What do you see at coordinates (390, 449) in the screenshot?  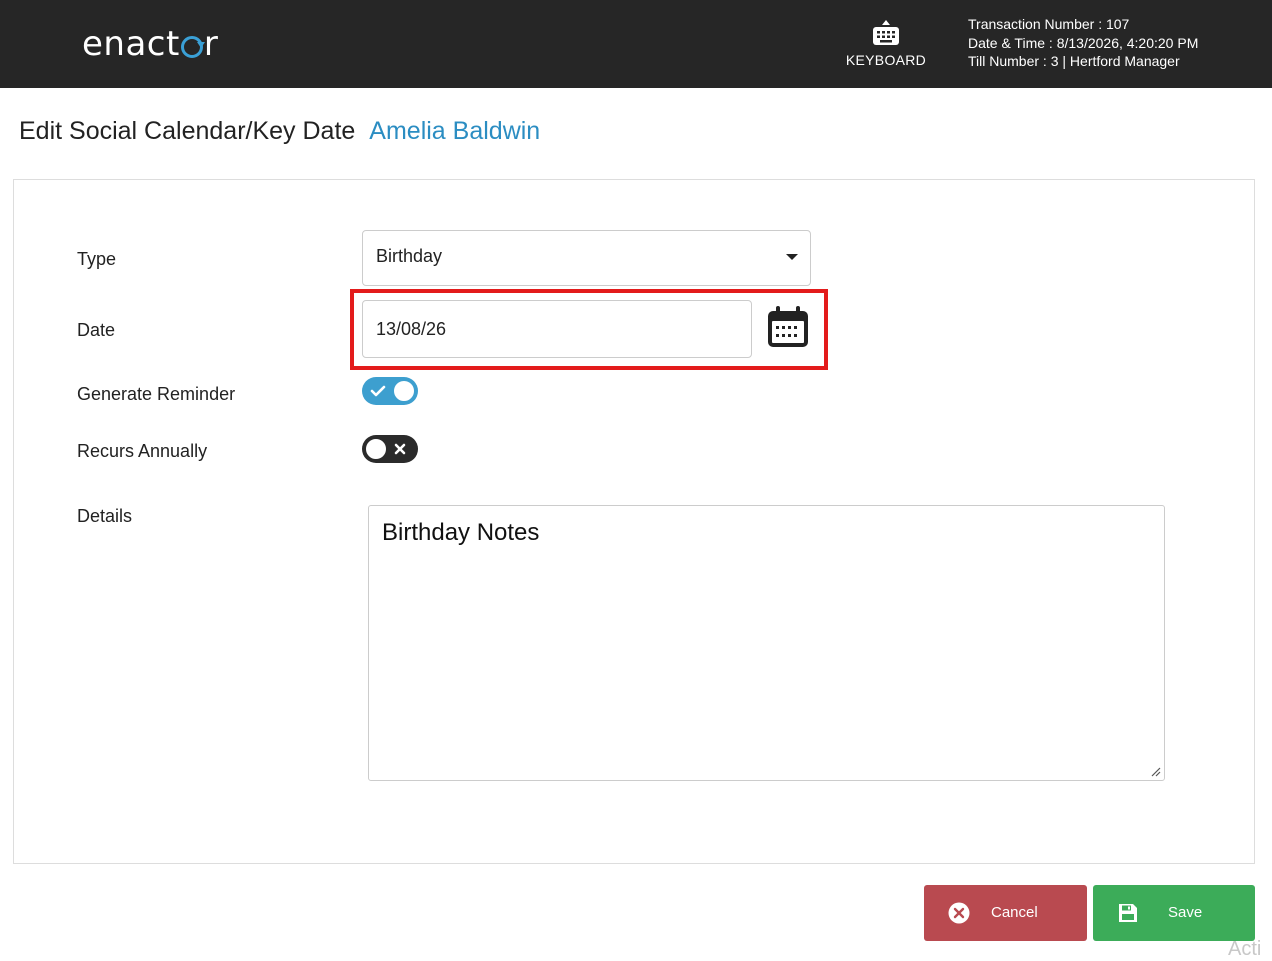 I see `recurs-annually-toggle` at bounding box center [390, 449].